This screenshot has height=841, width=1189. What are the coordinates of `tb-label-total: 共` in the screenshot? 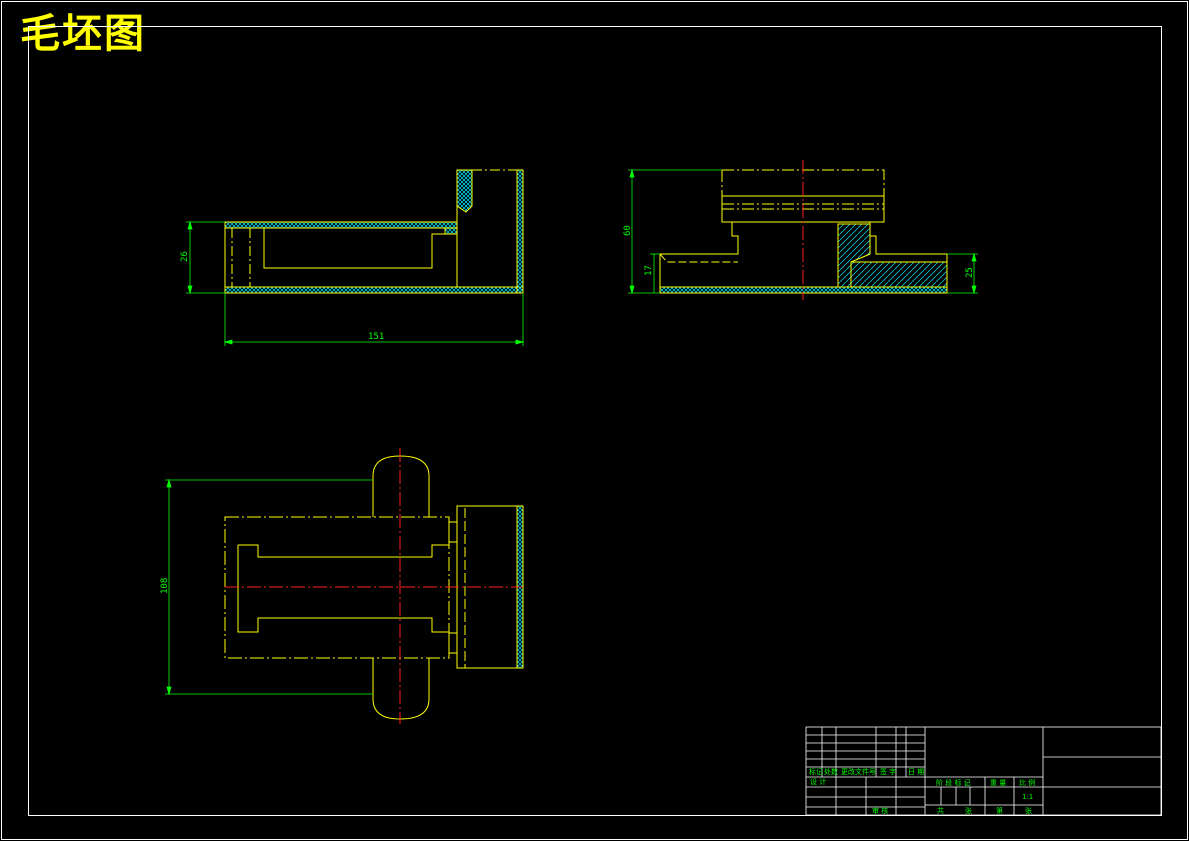 It's located at (940, 810).